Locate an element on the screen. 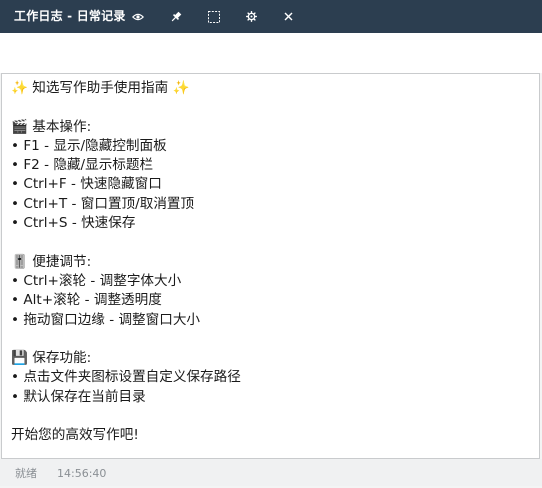 The image size is (542, 488). status-bar: 就绪 14:56:40 is located at coordinates (271, 472).